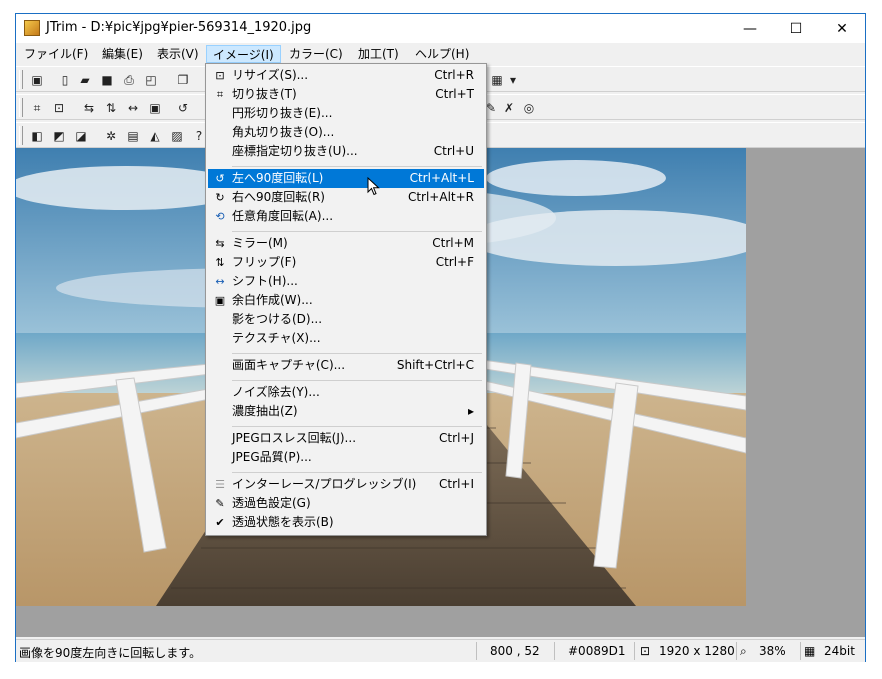 The width and height of the screenshot is (882, 679). What do you see at coordinates (220, 178) in the screenshot?
I see `rotate-left-icon: ↺` at bounding box center [220, 178].